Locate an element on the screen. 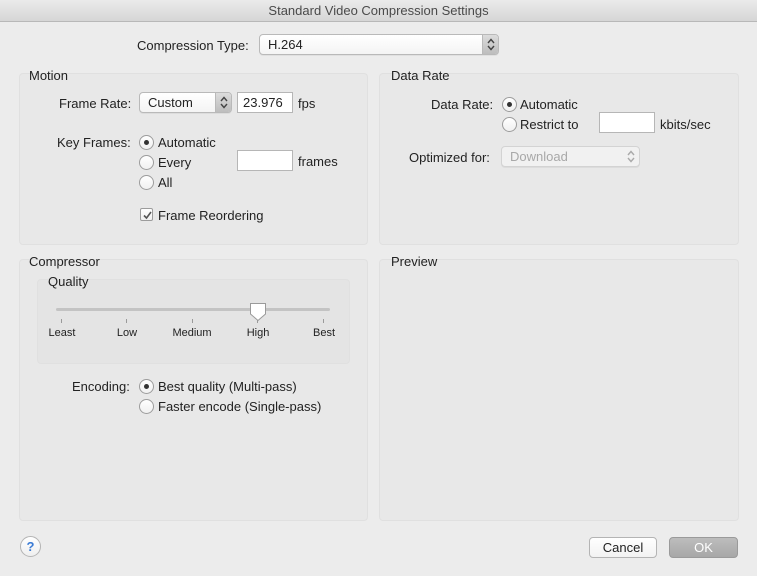 The height and width of the screenshot is (576, 757). key-frames-every-radio is located at coordinates (146, 162).